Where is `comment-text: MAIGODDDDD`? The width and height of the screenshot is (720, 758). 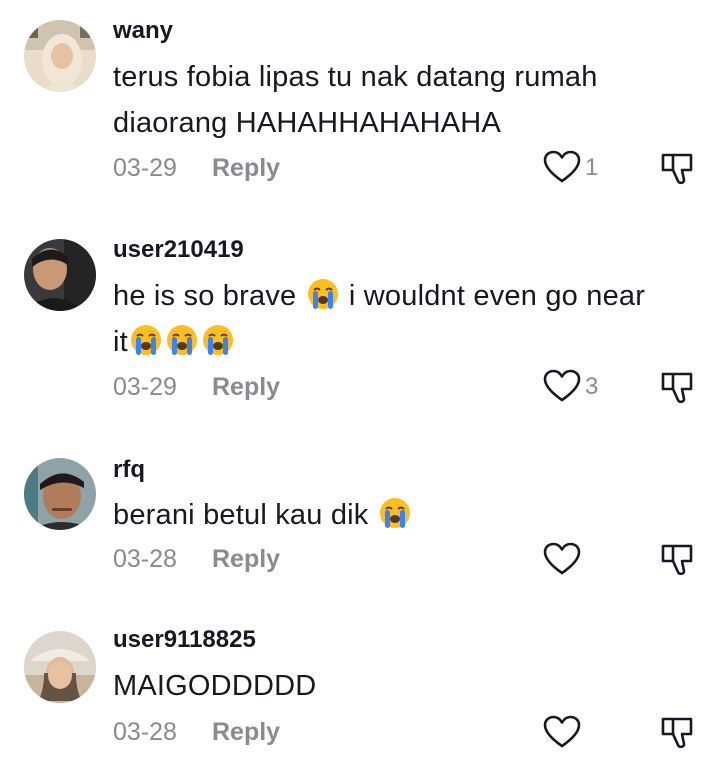 comment-text: MAIGODDDDD is located at coordinates (408, 686).